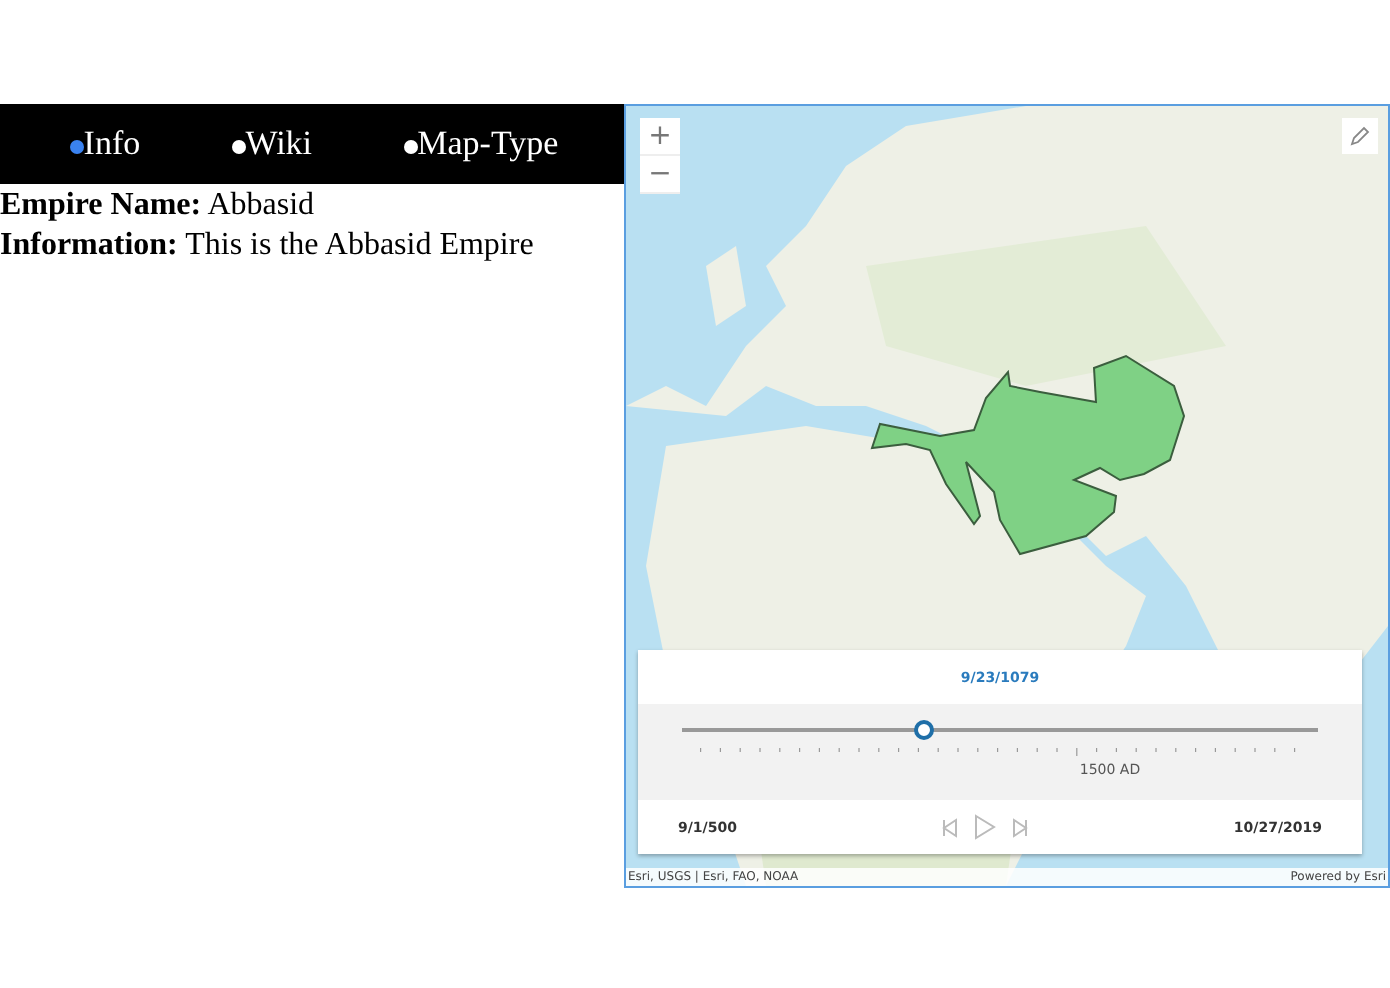 The width and height of the screenshot is (1390, 988). Describe the element at coordinates (923, 730) in the screenshot. I see `slider-thumb` at that location.